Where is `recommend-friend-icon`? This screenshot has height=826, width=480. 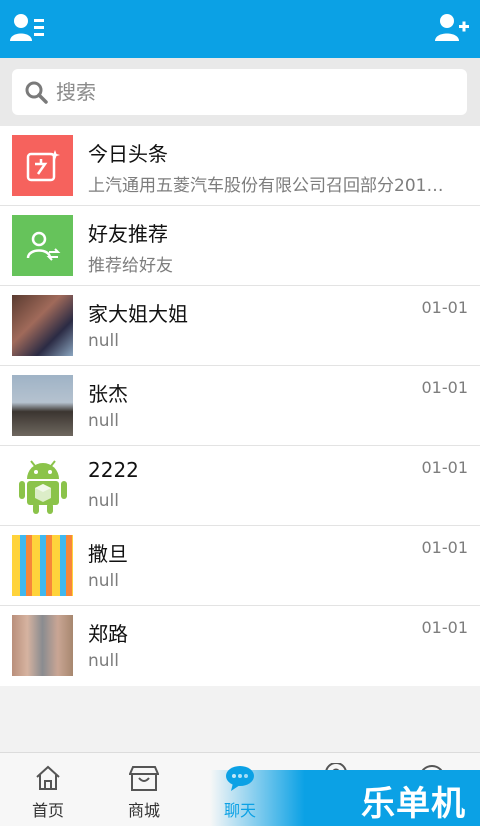
recommend-friend-icon is located at coordinates (42, 245).